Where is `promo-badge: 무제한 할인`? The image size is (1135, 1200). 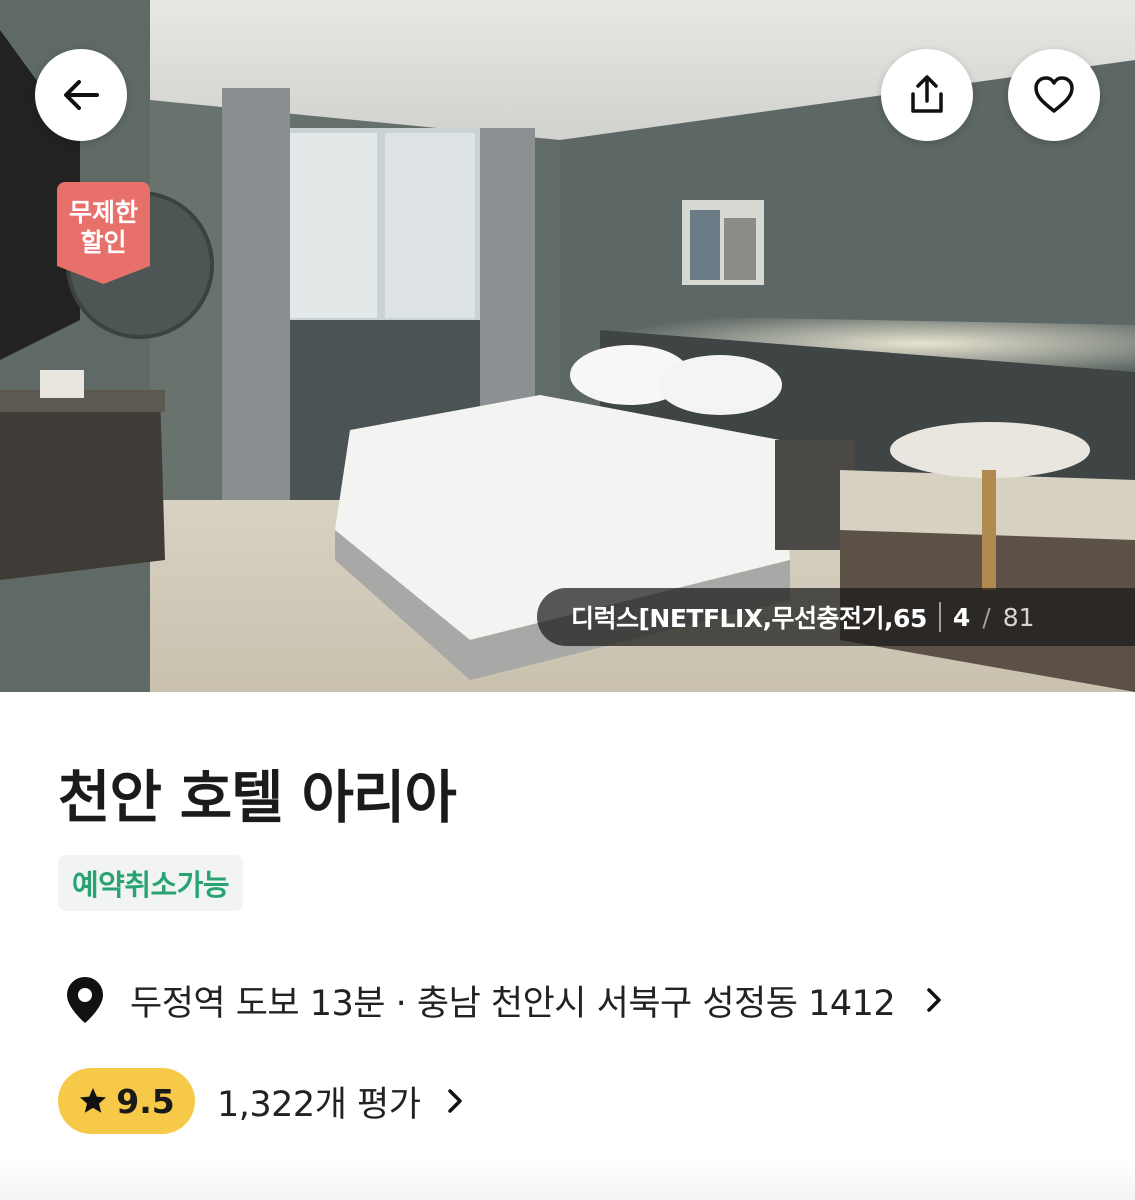
promo-badge: 무제한 할인 is located at coordinates (103, 233).